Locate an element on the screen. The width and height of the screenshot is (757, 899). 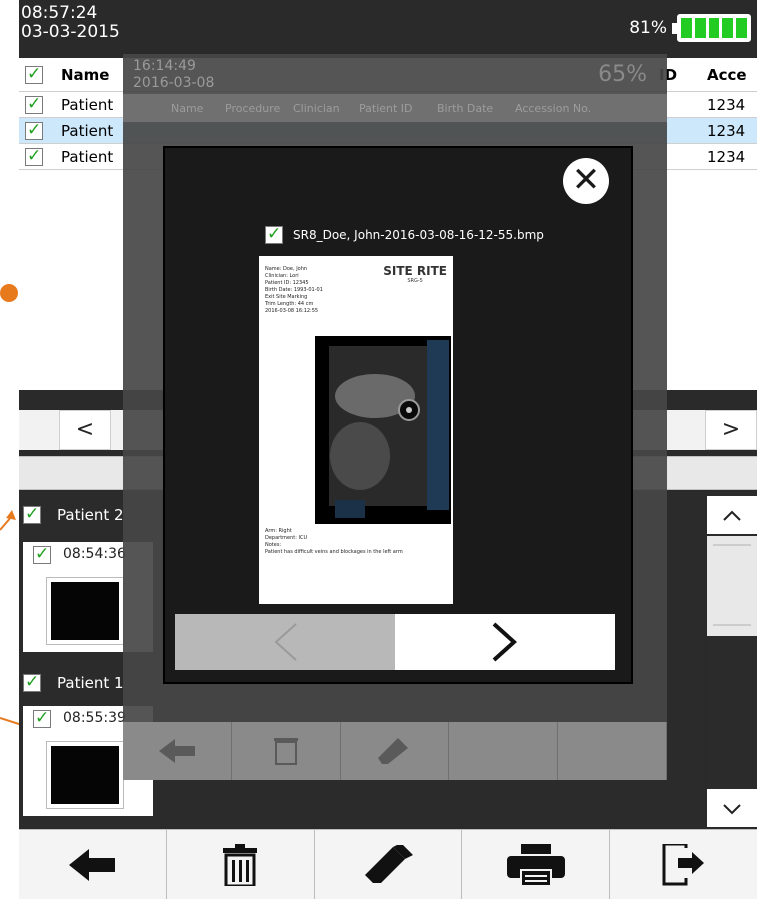
col-procedure: Procedure is located at coordinates (253, 108).